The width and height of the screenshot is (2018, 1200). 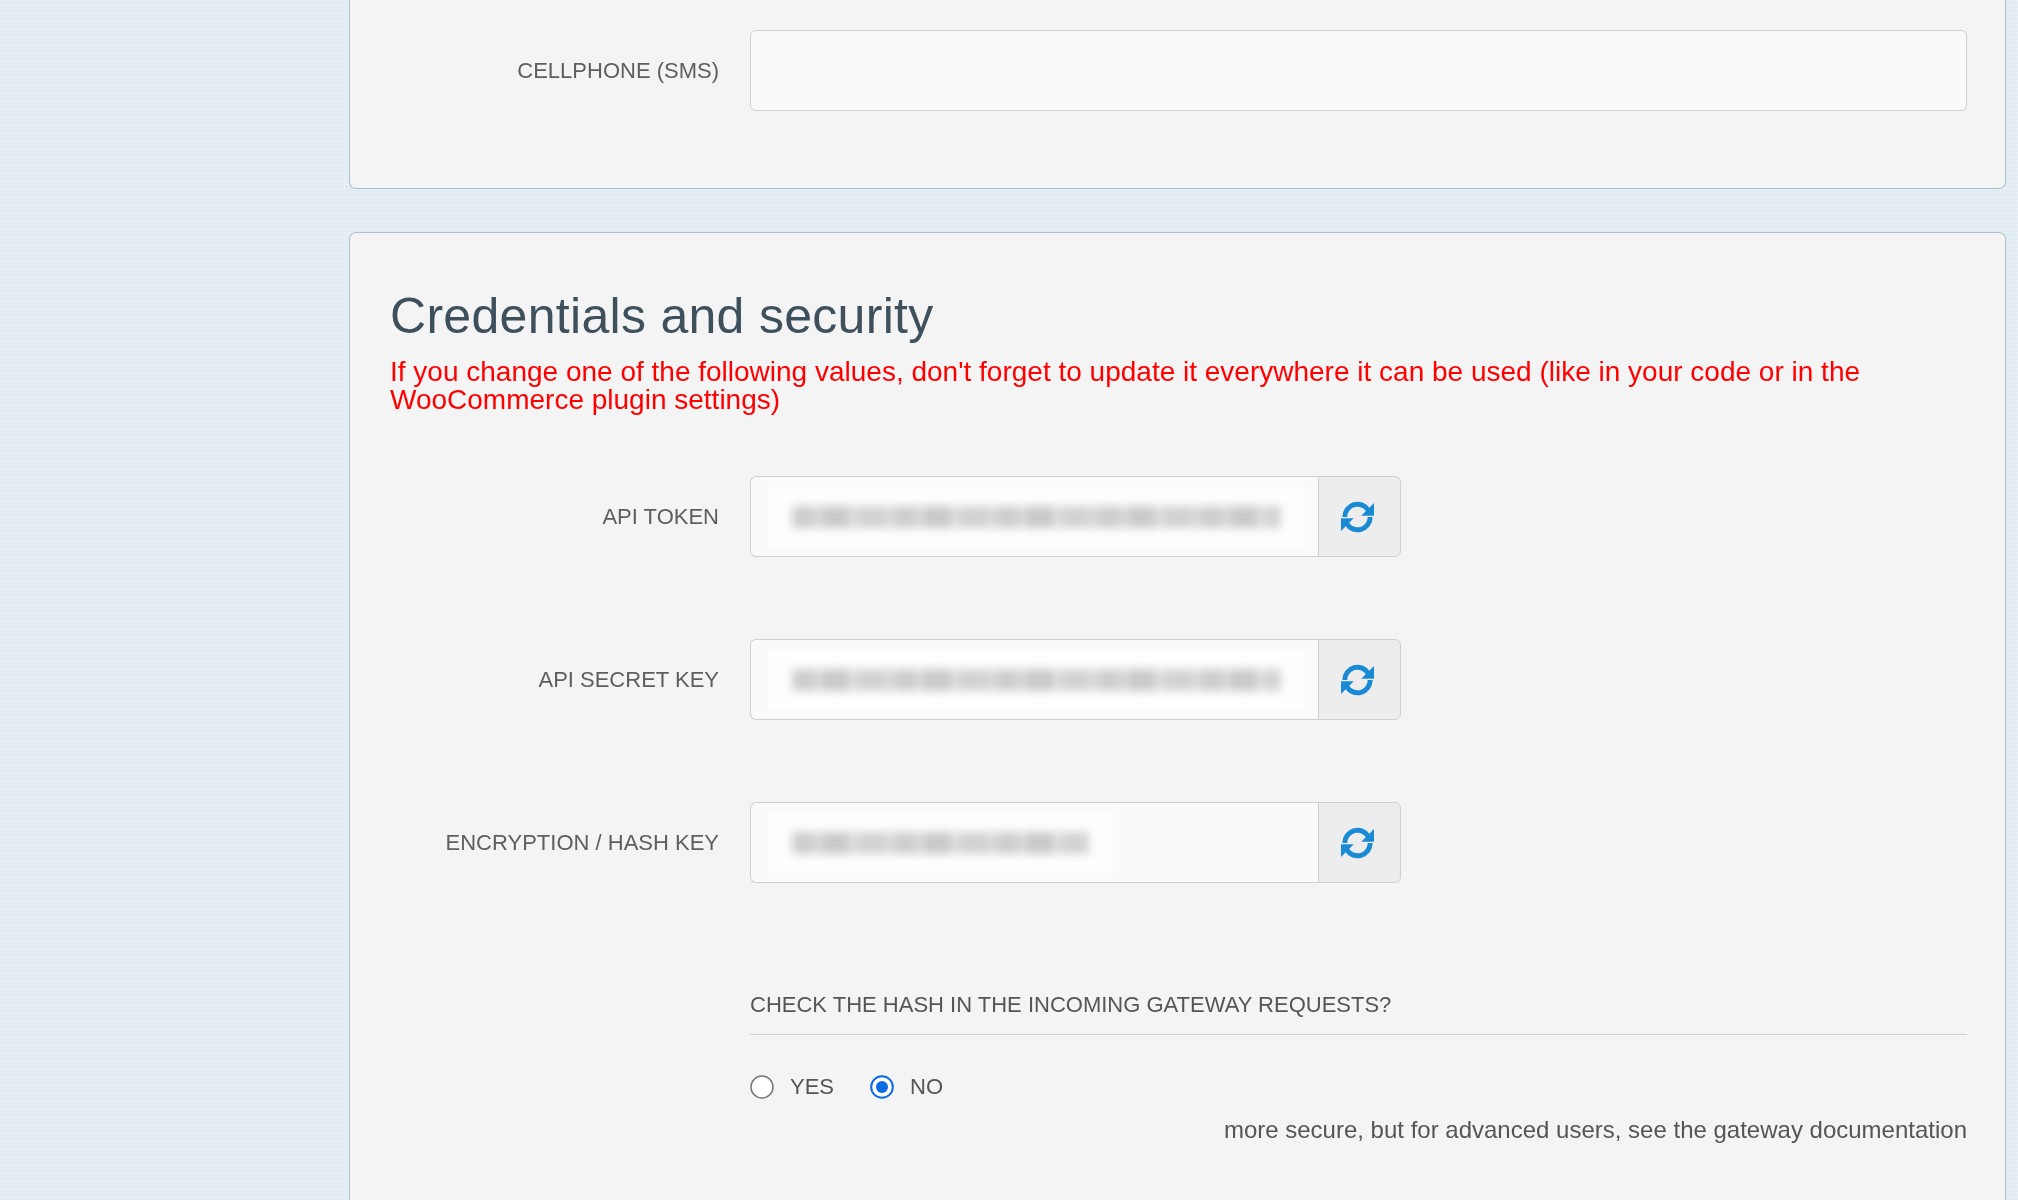 What do you see at coordinates (1071, 1005) in the screenshot?
I see `question-label: CHECK THE HASH IN THE INCOMING GATEWAY REQUESTS?` at bounding box center [1071, 1005].